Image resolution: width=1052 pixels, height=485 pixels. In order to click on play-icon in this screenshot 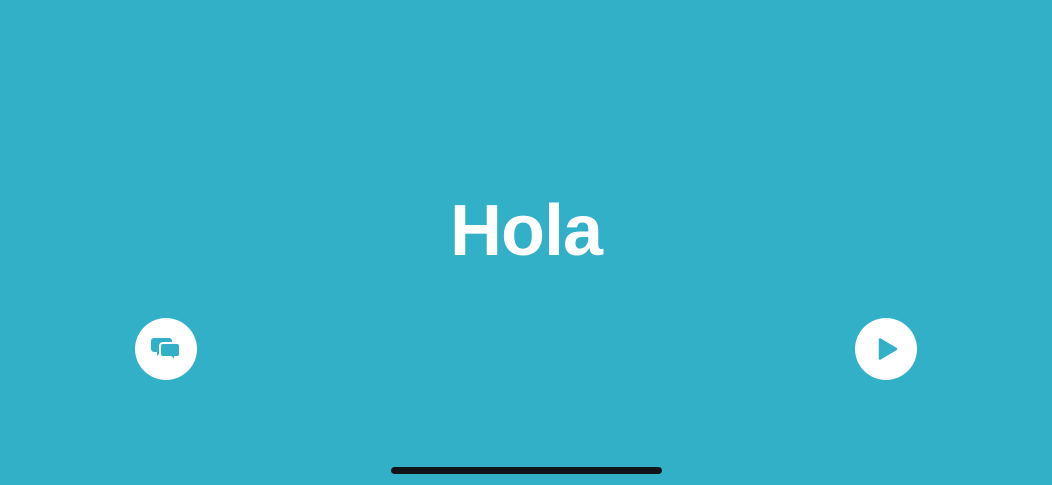, I will do `click(888, 349)`.